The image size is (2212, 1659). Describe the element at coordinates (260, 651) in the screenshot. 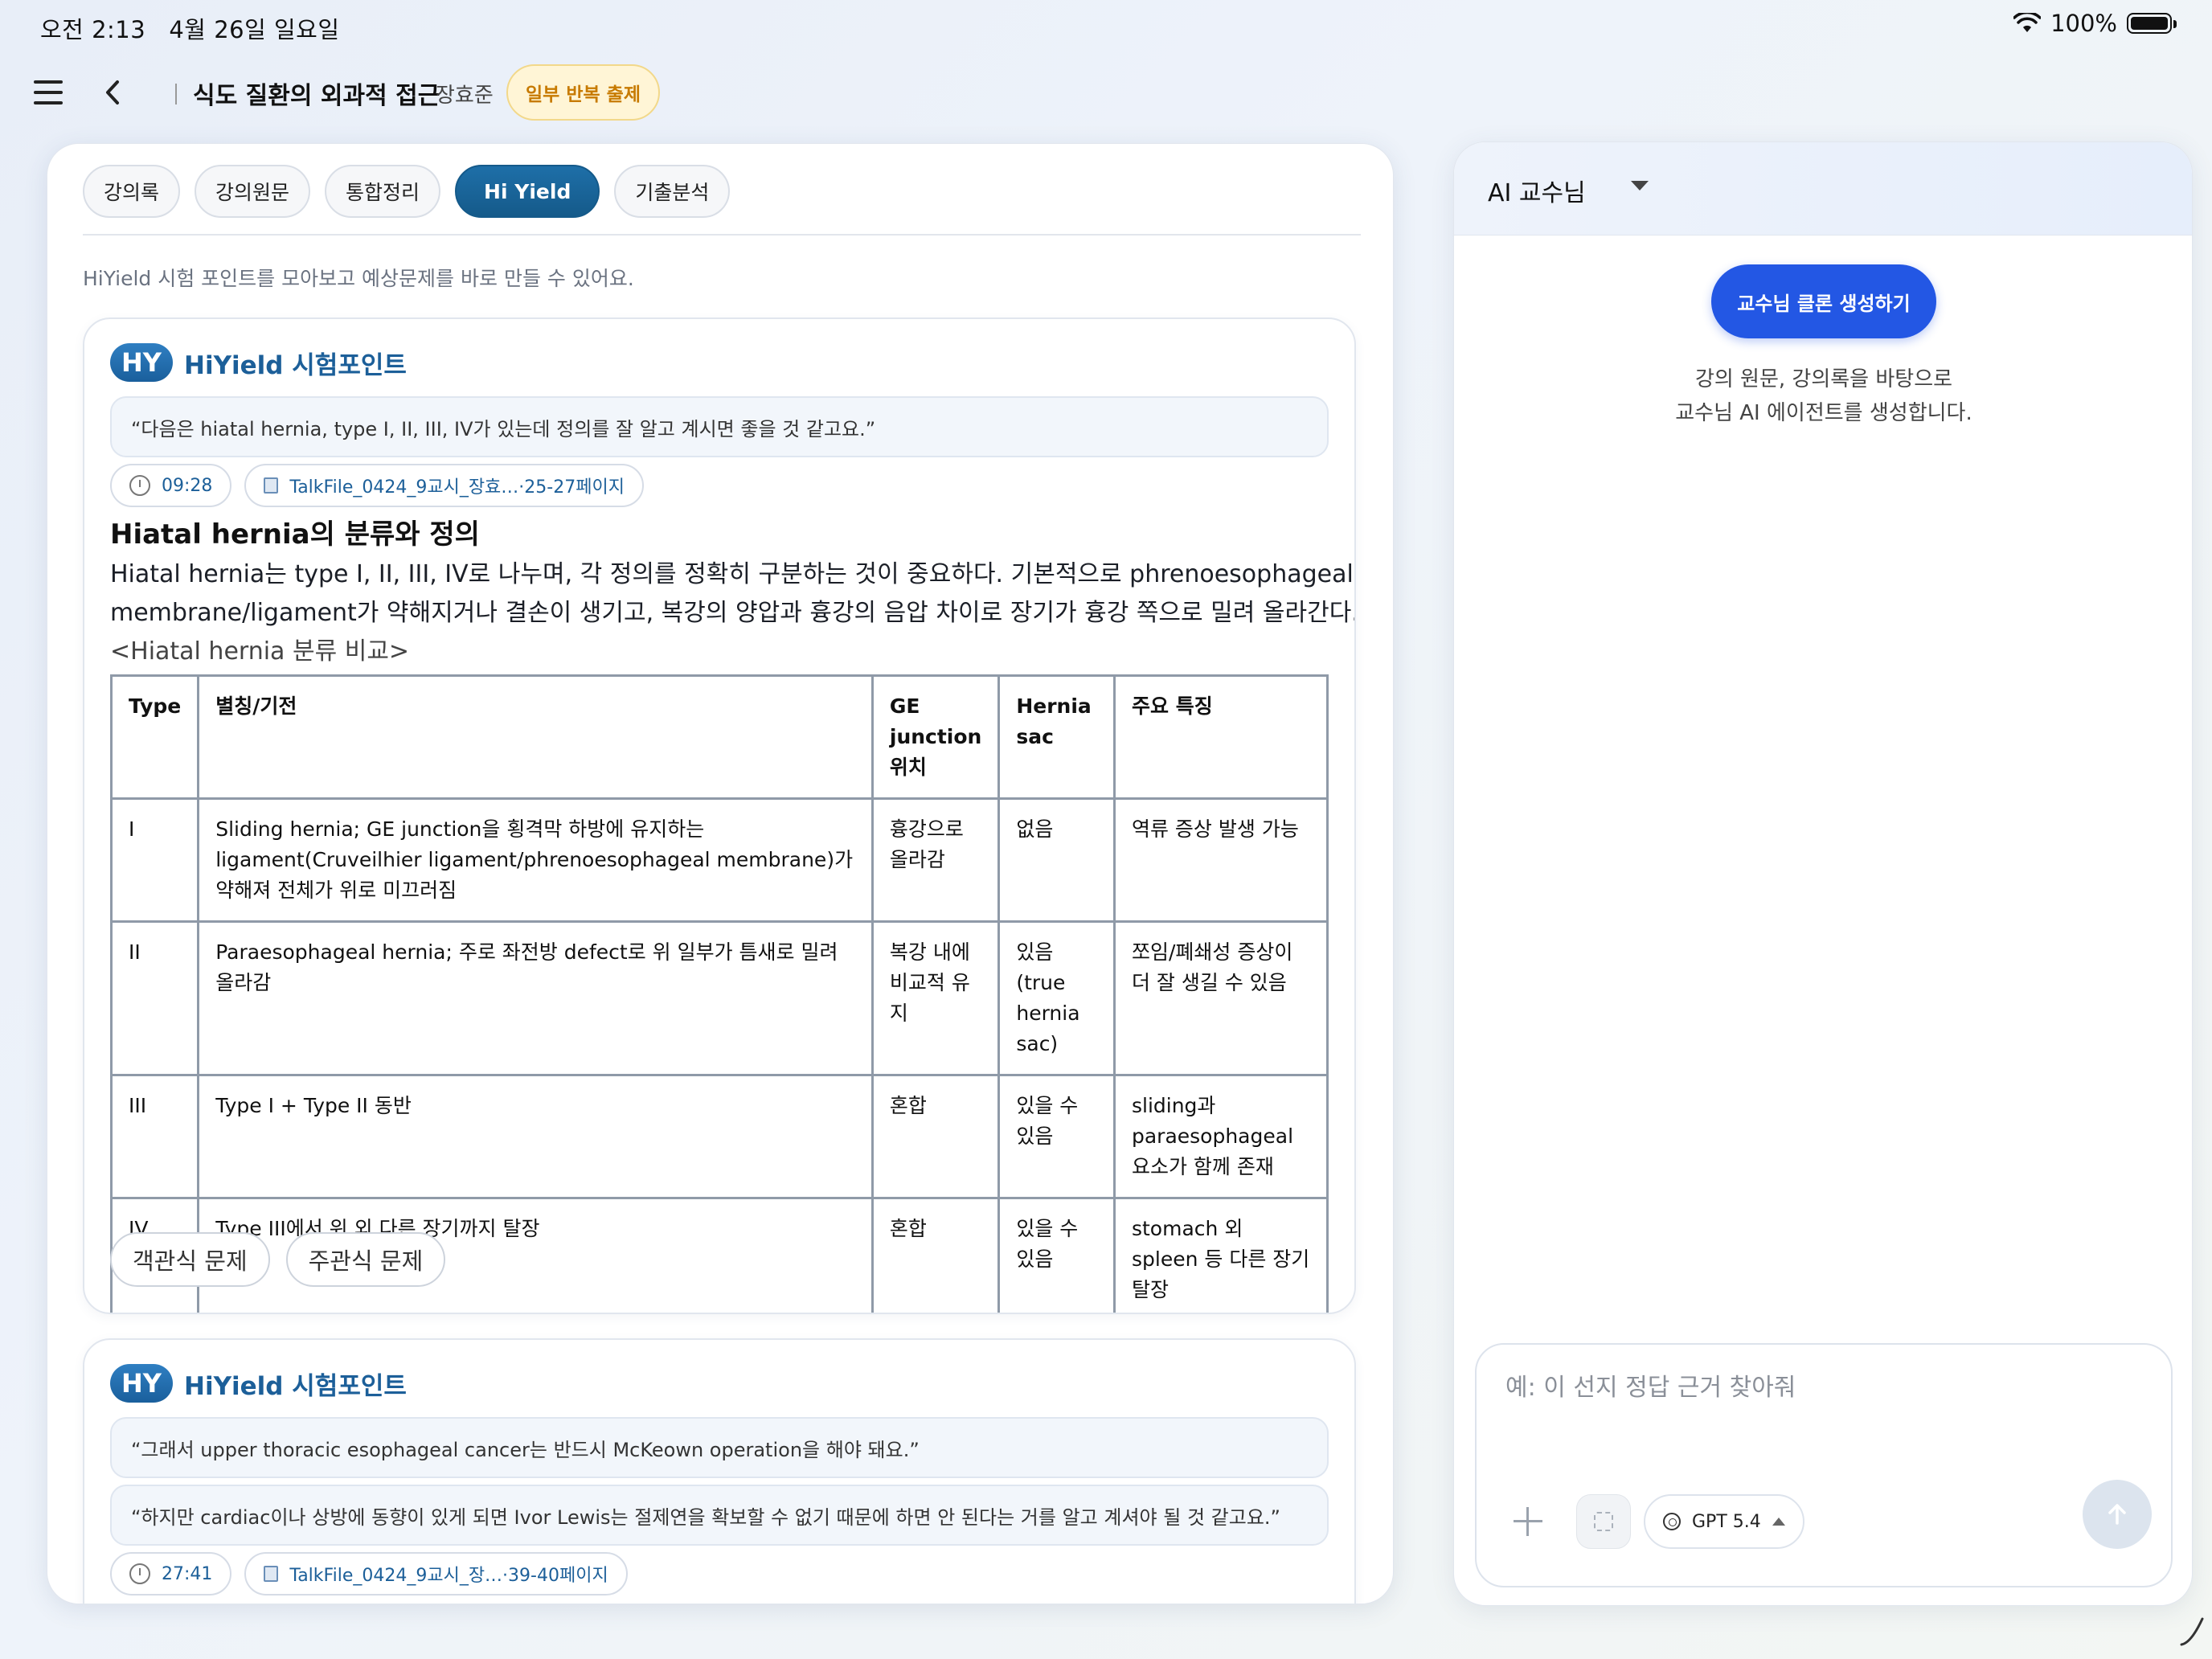

I see `table-caption: <Hiatal hernia 분류 비교>` at that location.